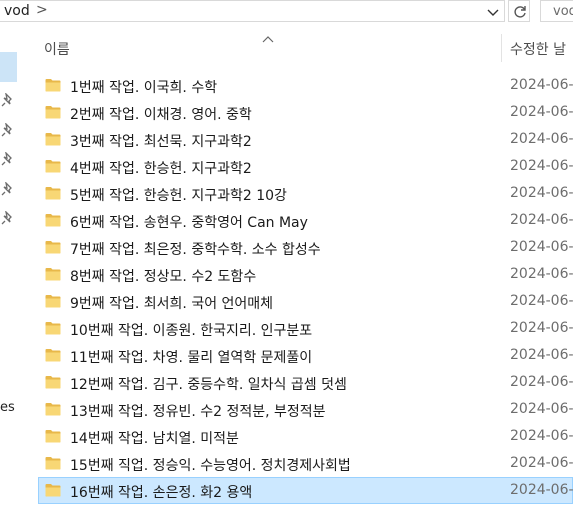 Image resolution: width=573 pixels, height=511 pixels. Describe the element at coordinates (210, 466) in the screenshot. I see `folder-name: 15번째 직업. 정승익. 수능영어. 정치경제사회법` at that location.